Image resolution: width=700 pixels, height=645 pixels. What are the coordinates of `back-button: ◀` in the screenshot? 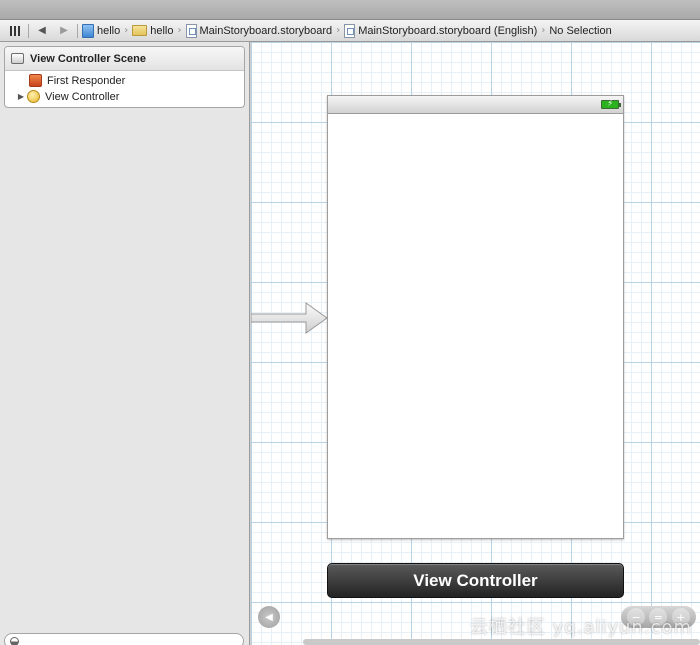 It's located at (42, 31).